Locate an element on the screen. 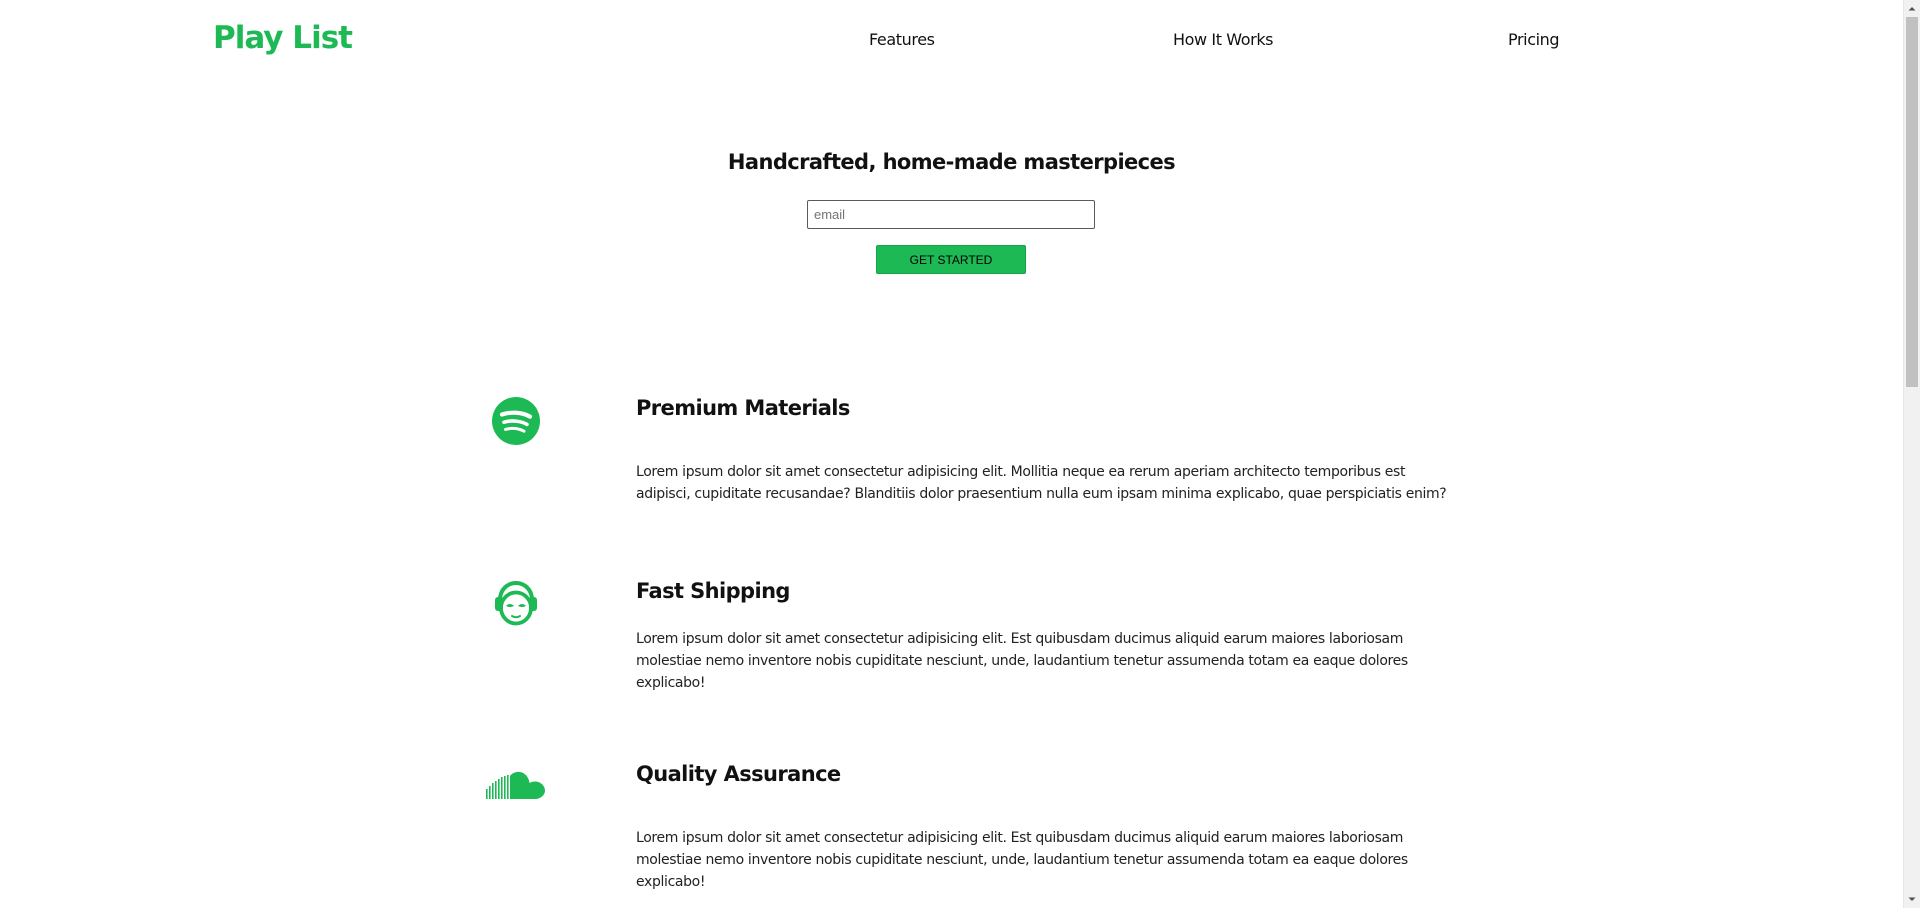  get-started-button: GET STARTED is located at coordinates (951, 259).